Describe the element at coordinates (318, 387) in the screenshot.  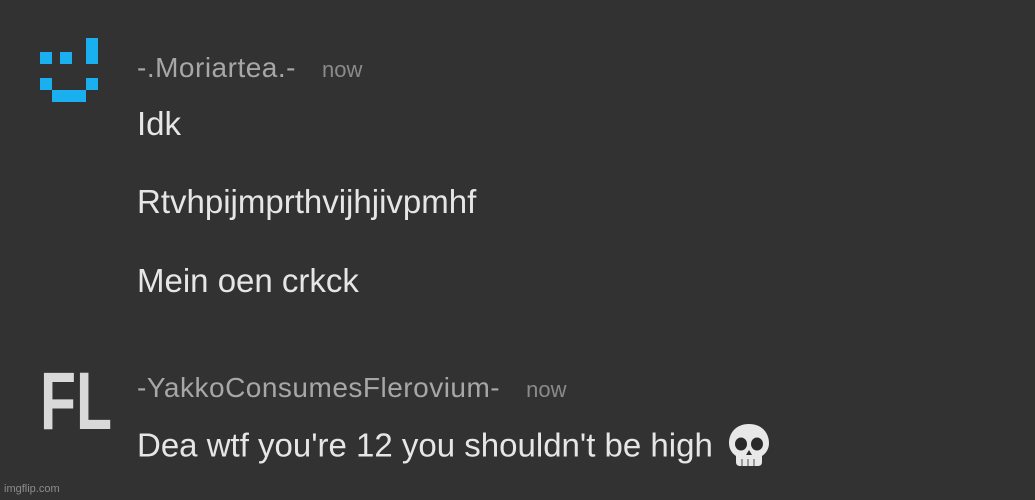
I see `username: -YakkoConsumesFlerovium-` at that location.